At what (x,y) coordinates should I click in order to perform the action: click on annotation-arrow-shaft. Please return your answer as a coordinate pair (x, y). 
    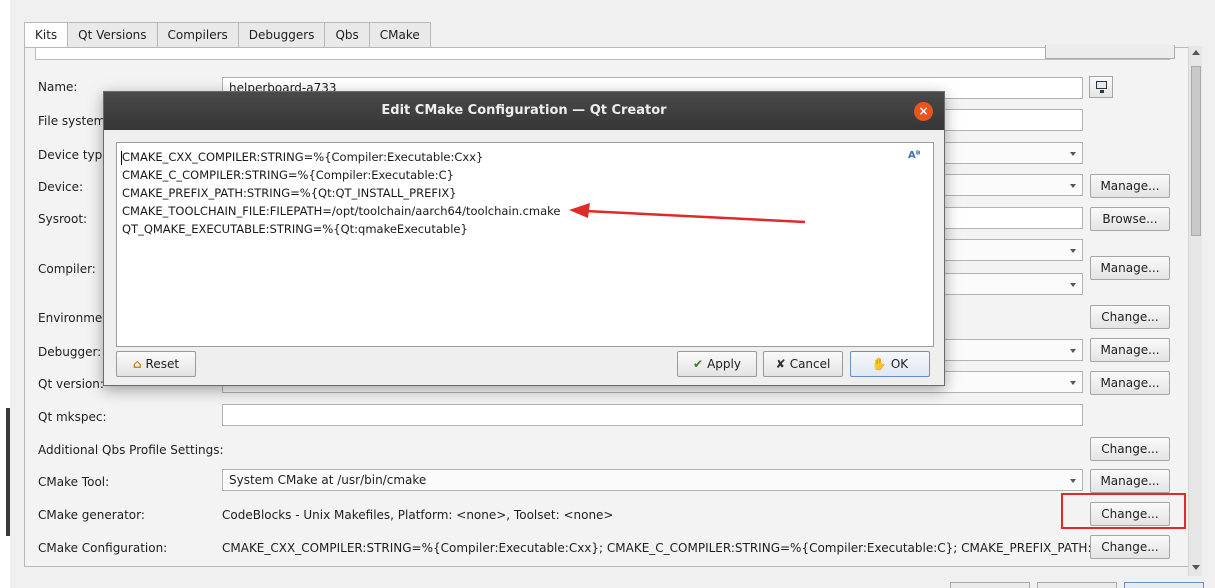
    Looking at the image, I should click on (695, 216).